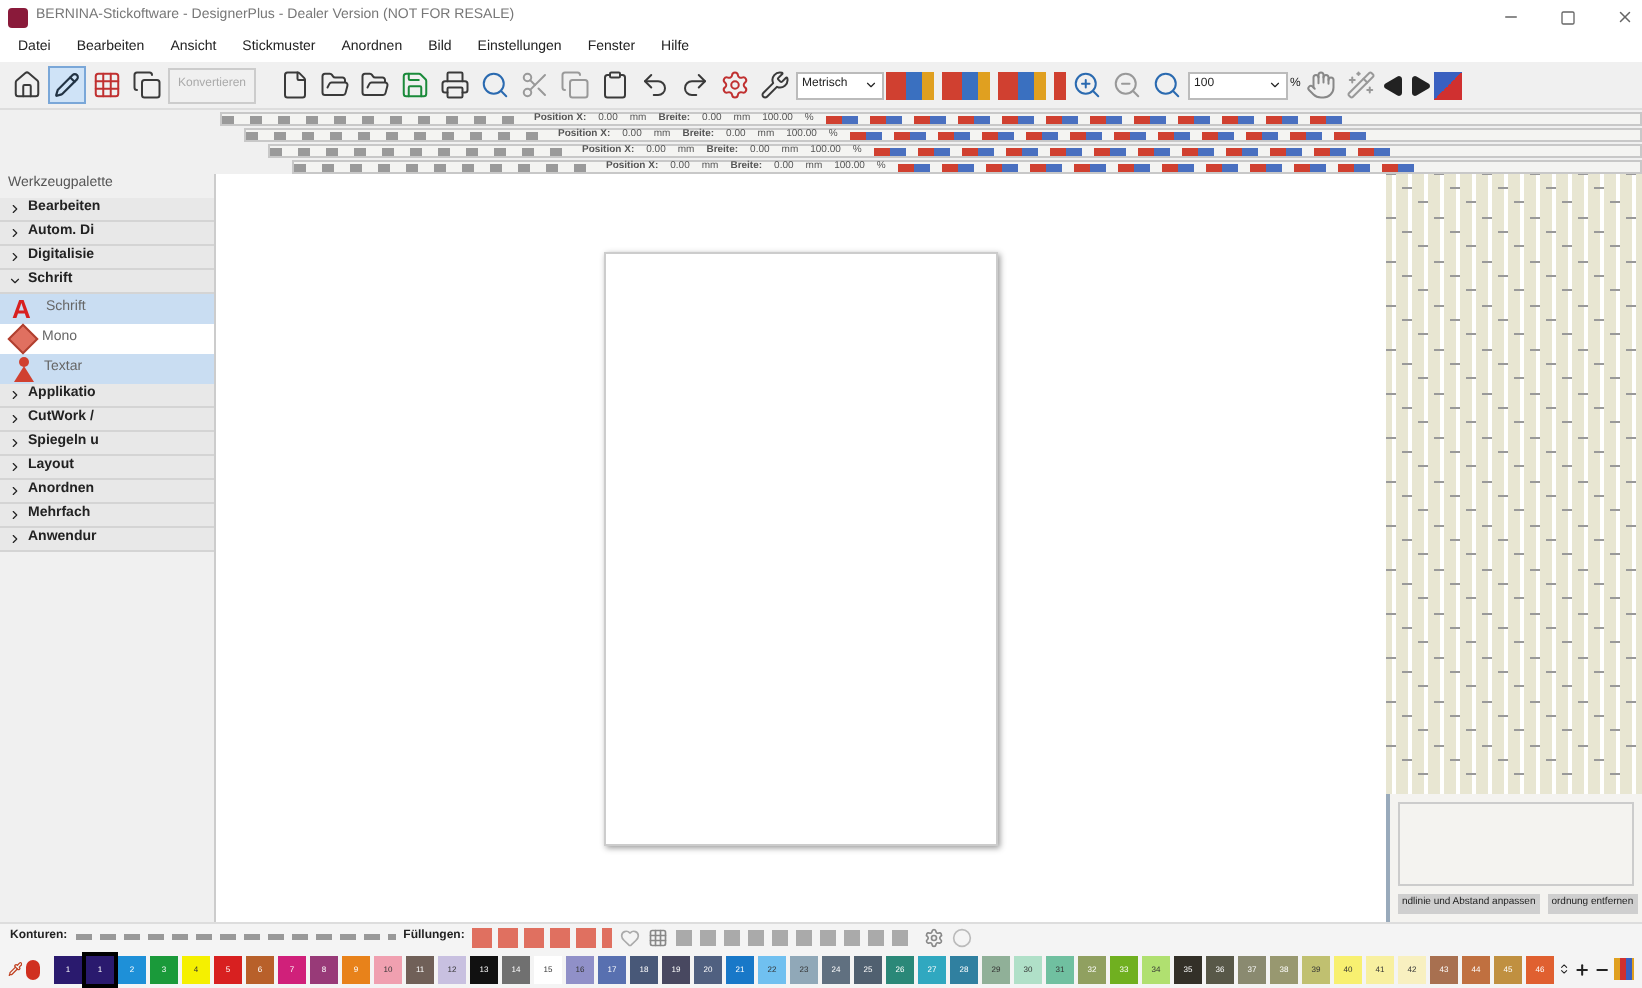 The width and height of the screenshot is (1642, 988). Describe the element at coordinates (1568, 17) in the screenshot. I see `maximize-icon` at that location.